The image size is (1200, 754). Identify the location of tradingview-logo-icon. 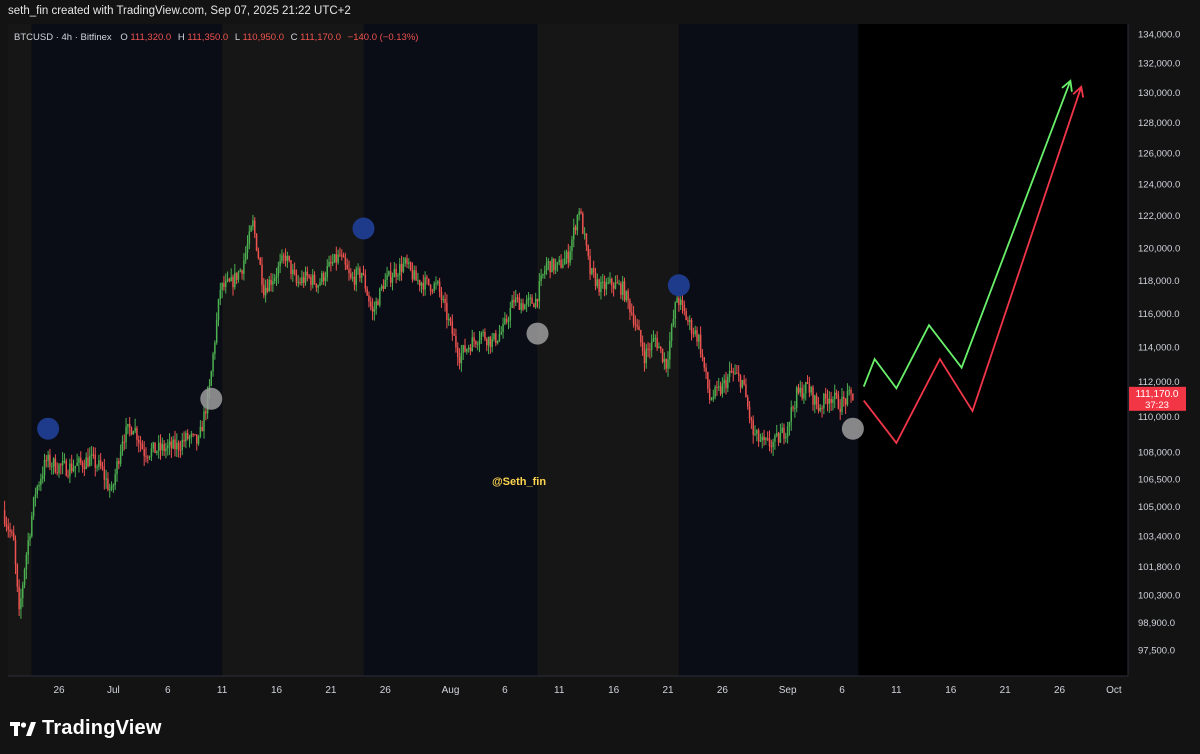
(23, 728).